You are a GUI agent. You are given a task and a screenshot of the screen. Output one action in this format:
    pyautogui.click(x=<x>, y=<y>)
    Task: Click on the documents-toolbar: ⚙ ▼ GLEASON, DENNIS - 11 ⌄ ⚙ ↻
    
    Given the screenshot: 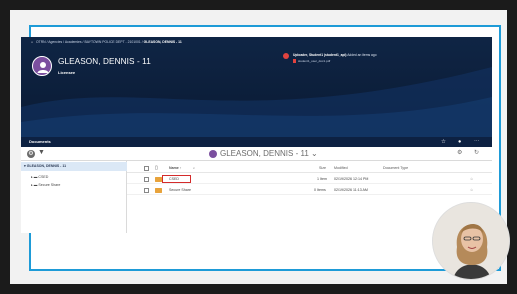 What is the action you would take?
    pyautogui.click(x=256, y=154)
    